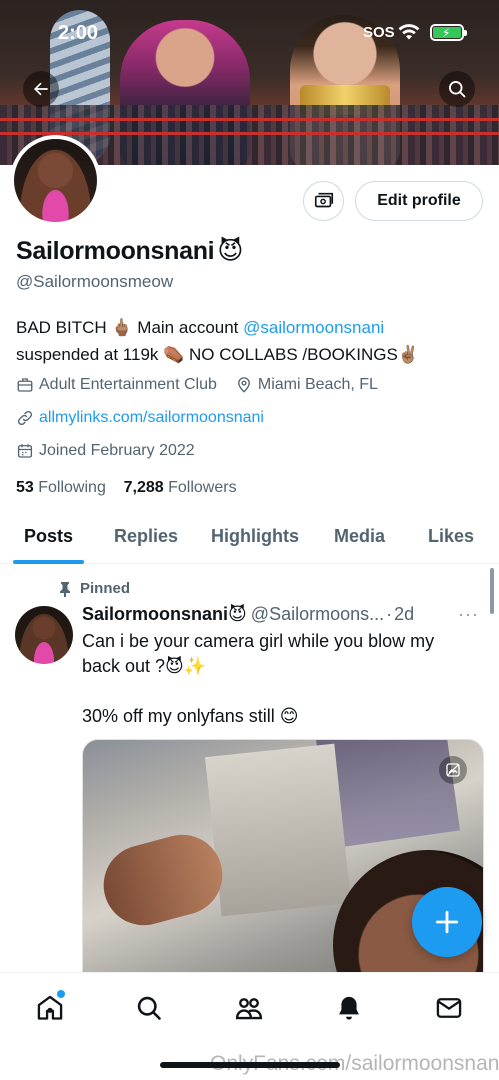 The width and height of the screenshot is (499, 1080). Describe the element at coordinates (143, 487) in the screenshot. I see `followers-count: 7,288` at that location.